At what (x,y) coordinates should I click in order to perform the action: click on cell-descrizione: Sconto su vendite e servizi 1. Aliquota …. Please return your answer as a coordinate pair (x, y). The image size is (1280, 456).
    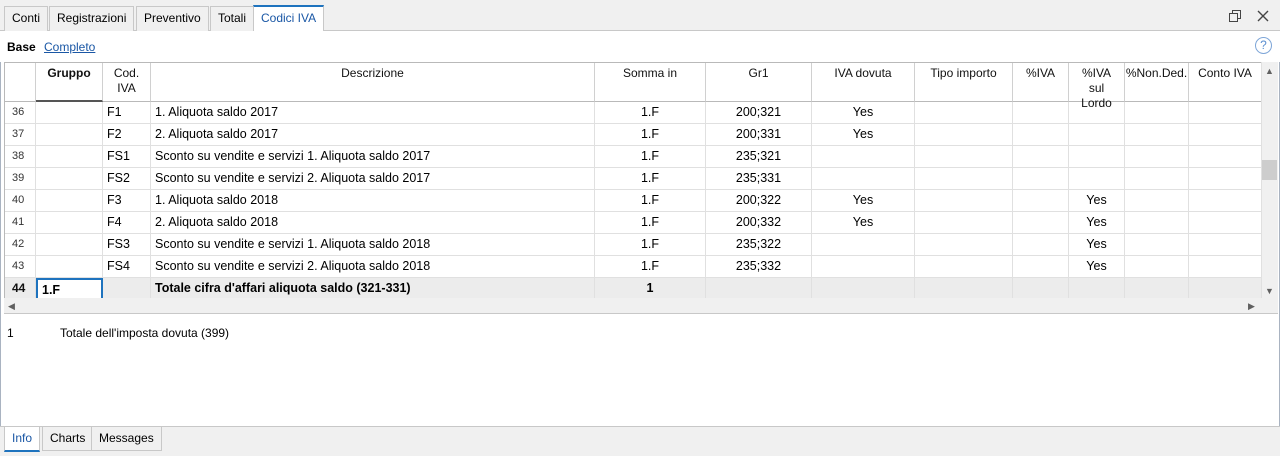
    Looking at the image, I should click on (373, 157).